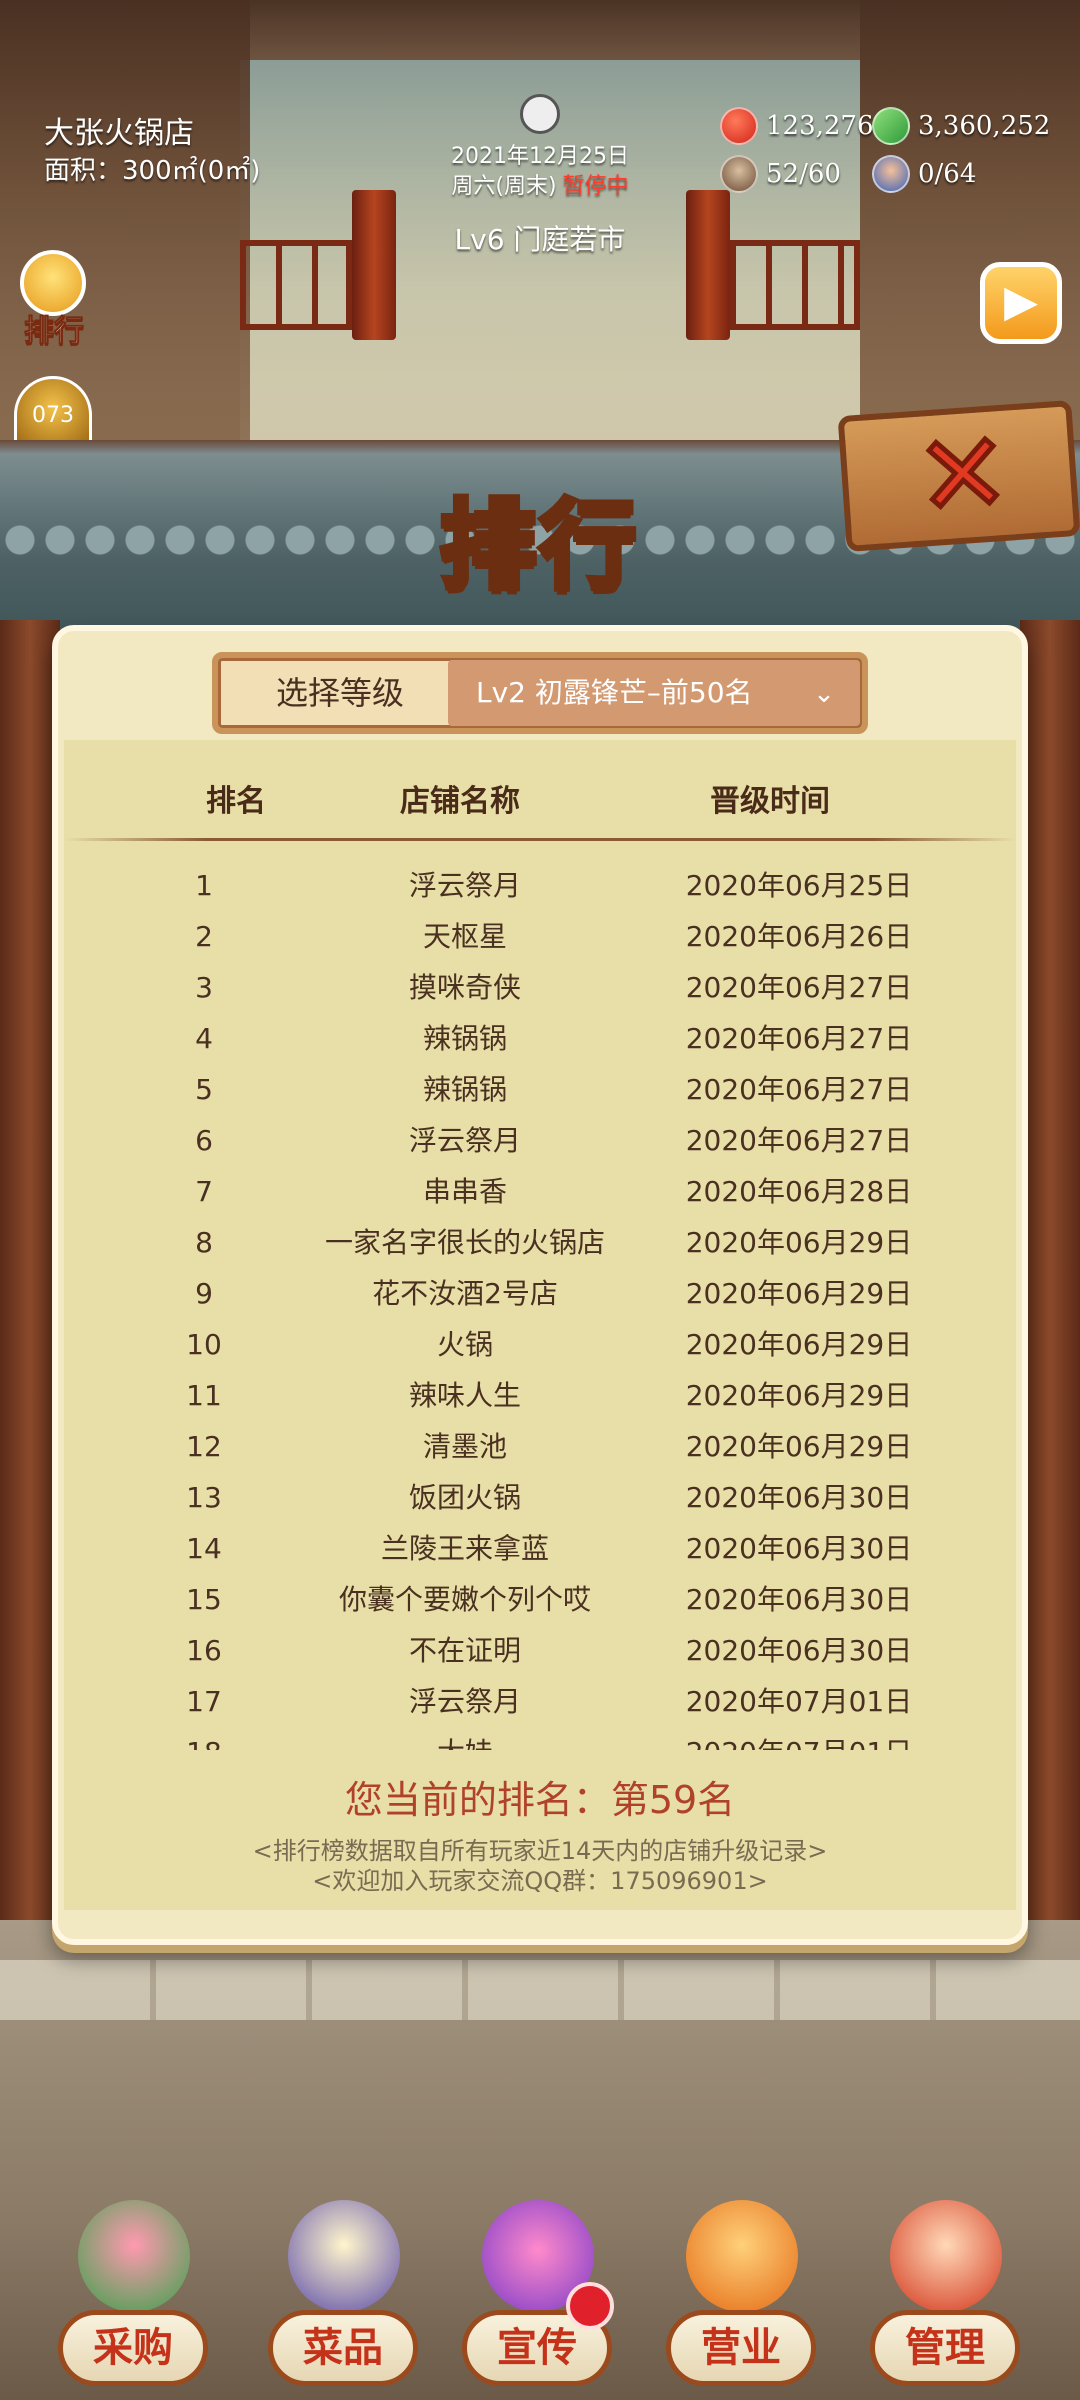 The image size is (1080, 2400). Describe the element at coordinates (540, 1140) in the screenshot. I see `table-row: 6 浮云祭月 2020年06月27日` at that location.